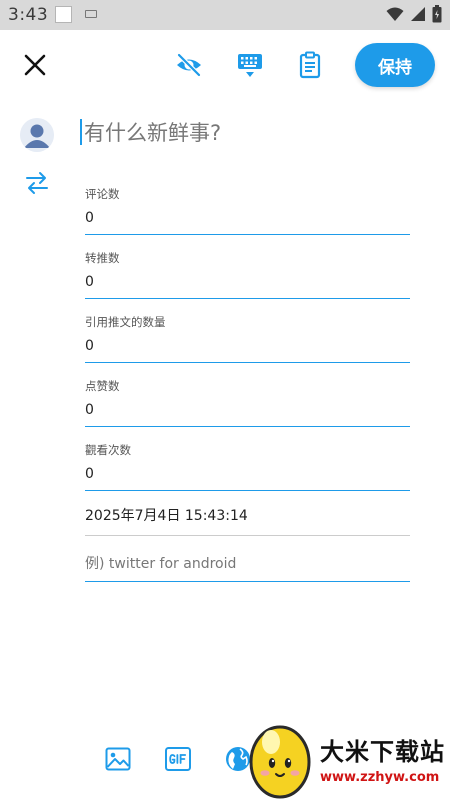 The height and width of the screenshot is (800, 450). Describe the element at coordinates (247, 466) in the screenshot. I see `view-count-field: 觀看次数 0` at that location.